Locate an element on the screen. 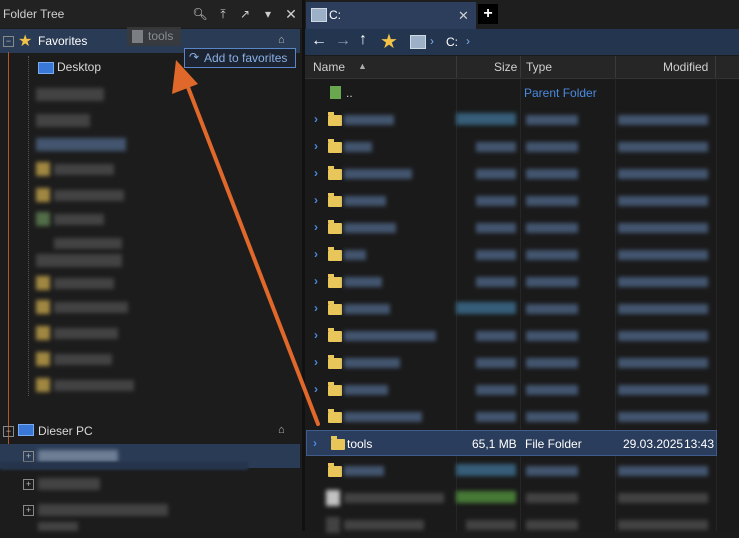 The image size is (739, 538). file-name: tools is located at coordinates (360, 444).